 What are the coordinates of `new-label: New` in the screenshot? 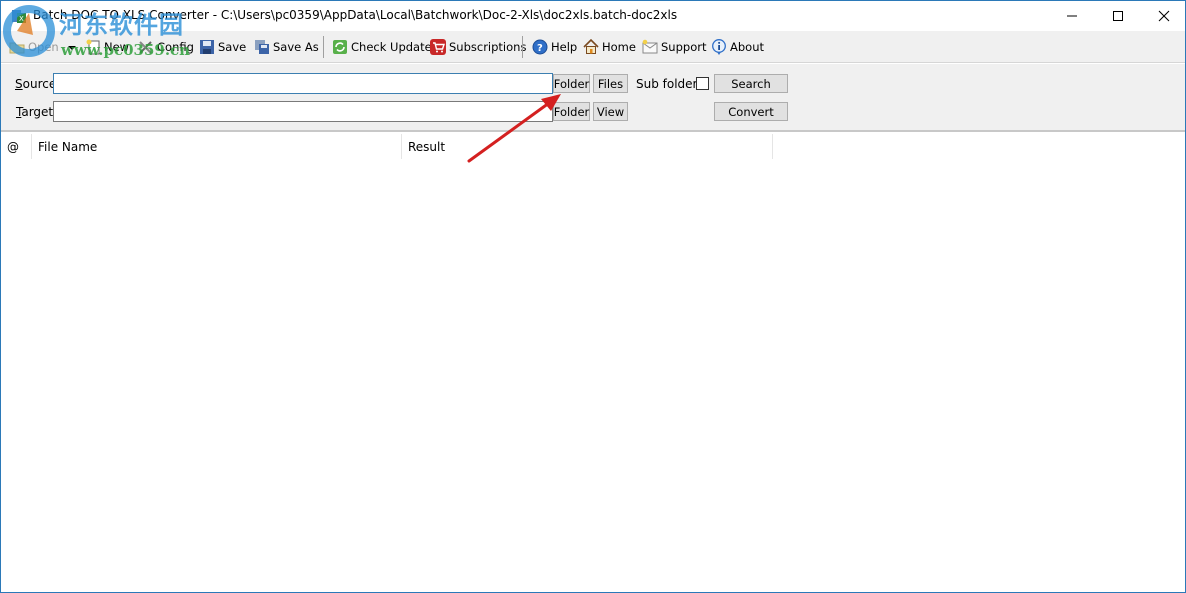 It's located at (117, 47).